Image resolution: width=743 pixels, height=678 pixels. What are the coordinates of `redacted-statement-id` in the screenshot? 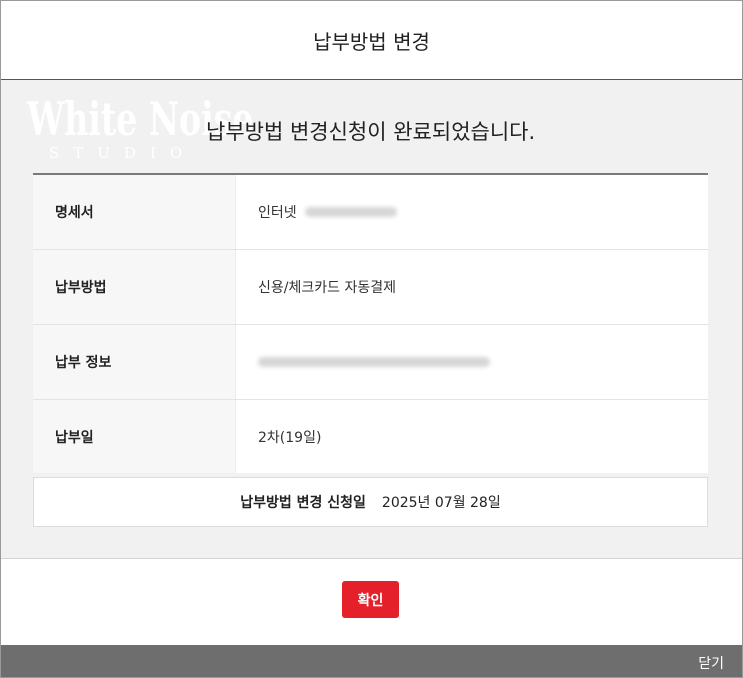 It's located at (350, 212).